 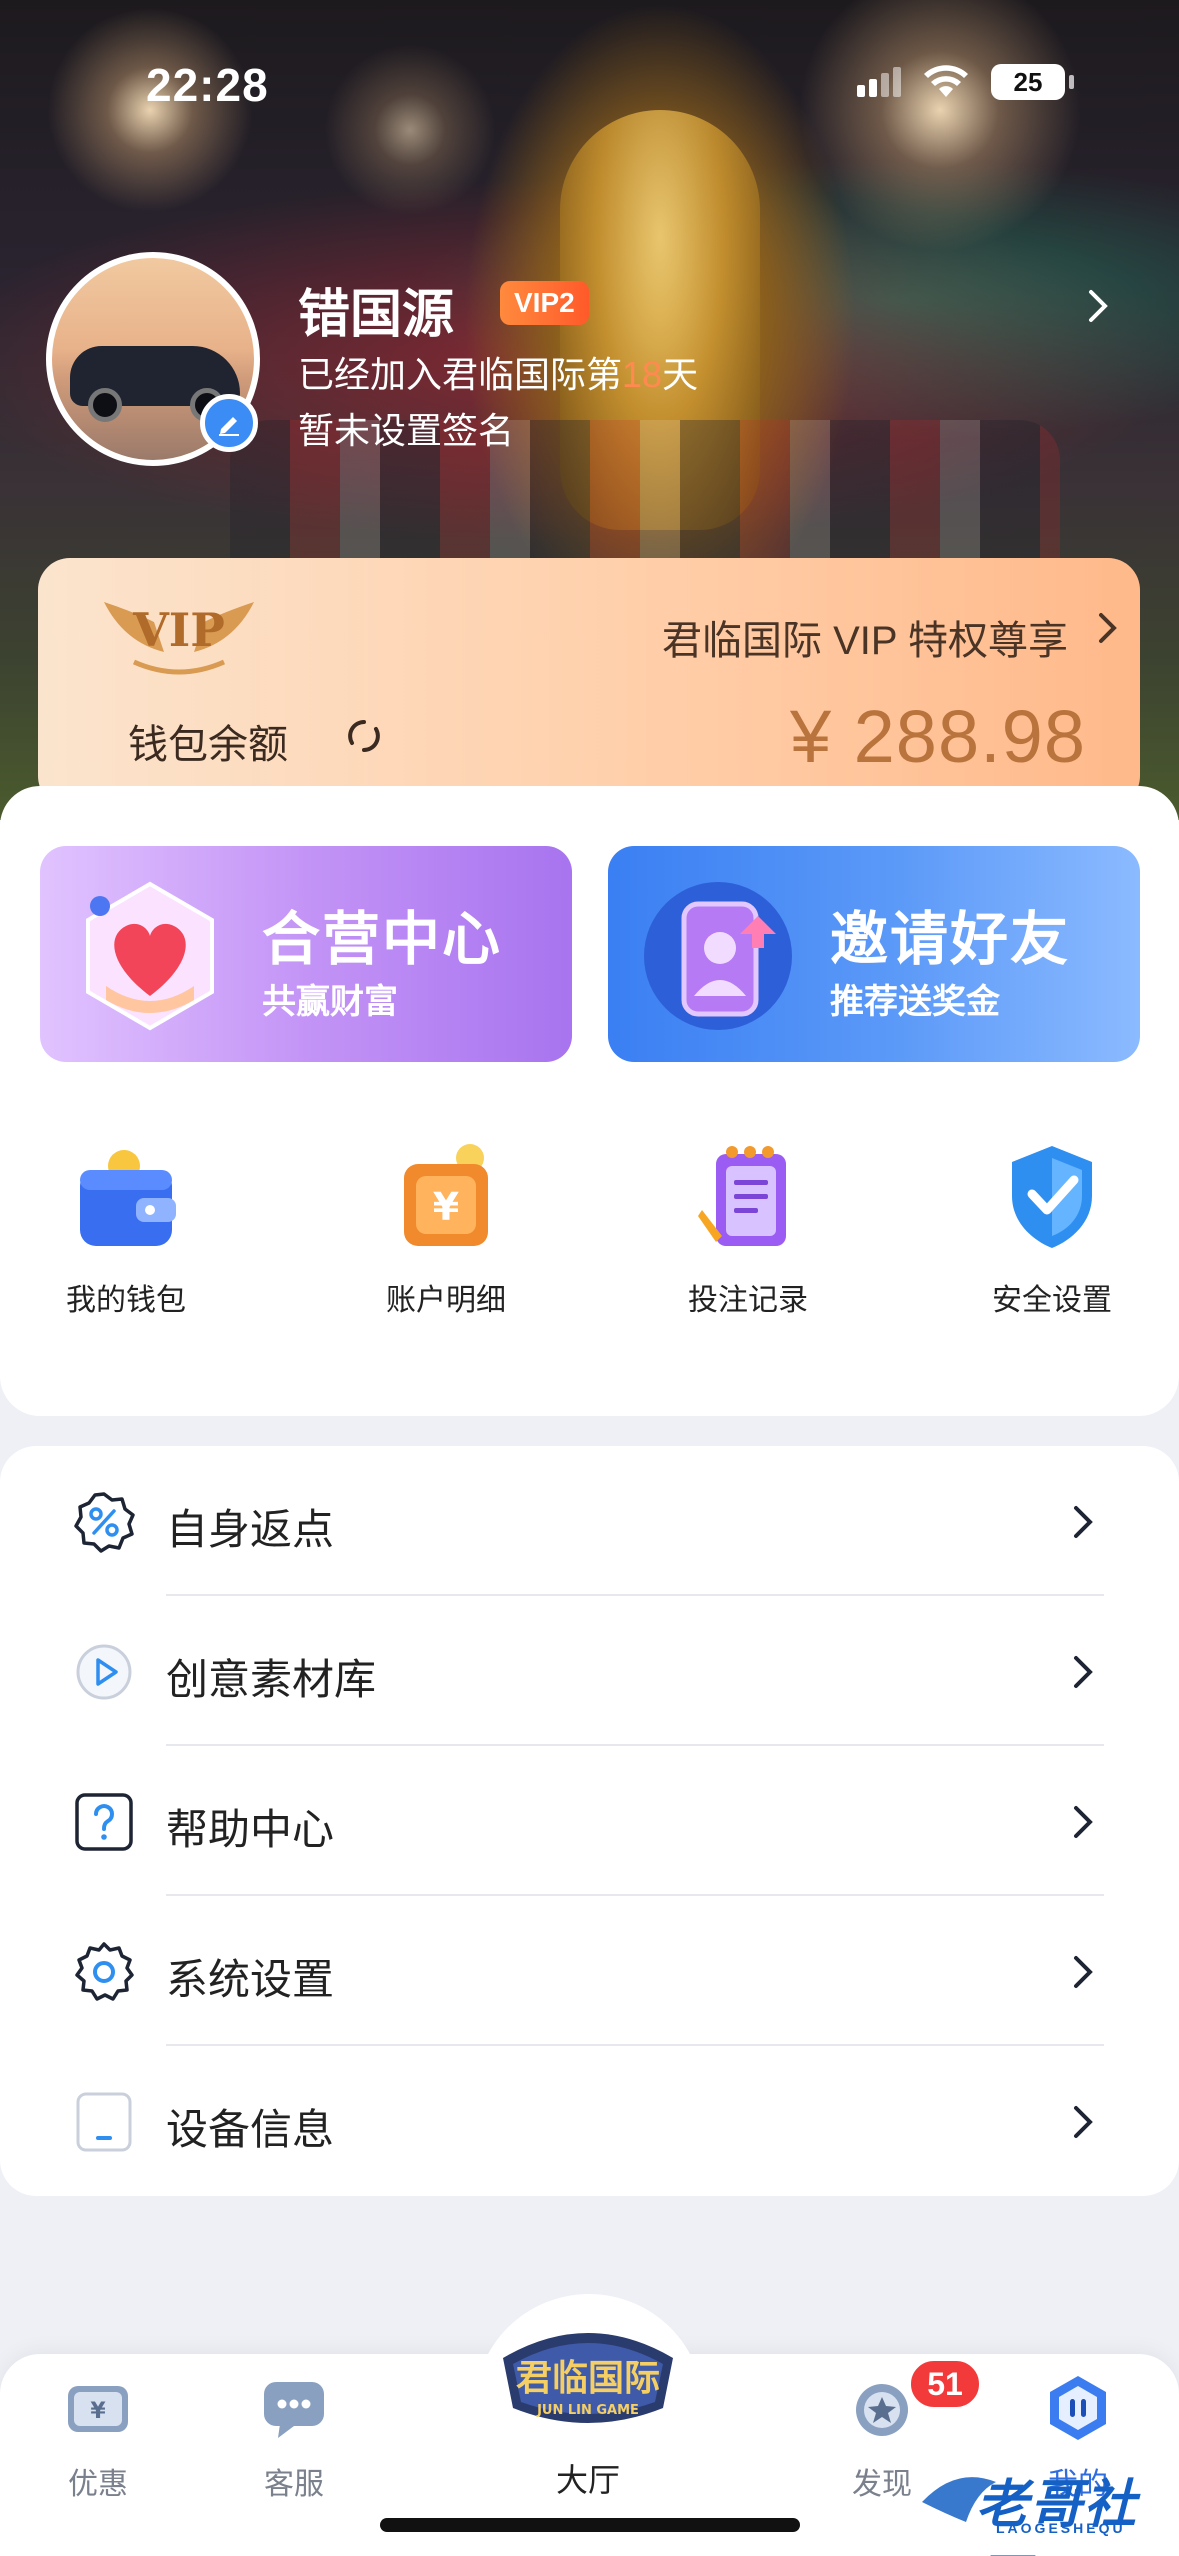 I want to click on invite-phone-icon, so click(x=718, y=956).